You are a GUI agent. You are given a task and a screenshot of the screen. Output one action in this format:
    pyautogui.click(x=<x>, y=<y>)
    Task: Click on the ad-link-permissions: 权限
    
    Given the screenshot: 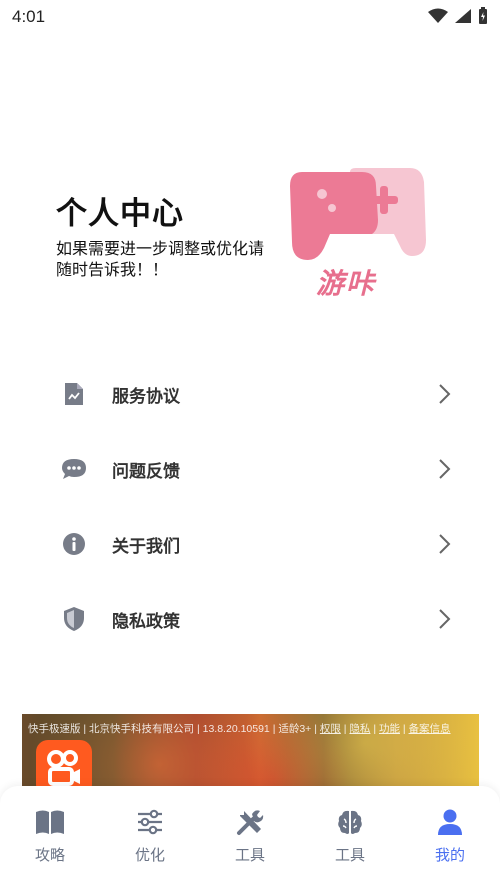 What is the action you would take?
    pyautogui.click(x=330, y=729)
    